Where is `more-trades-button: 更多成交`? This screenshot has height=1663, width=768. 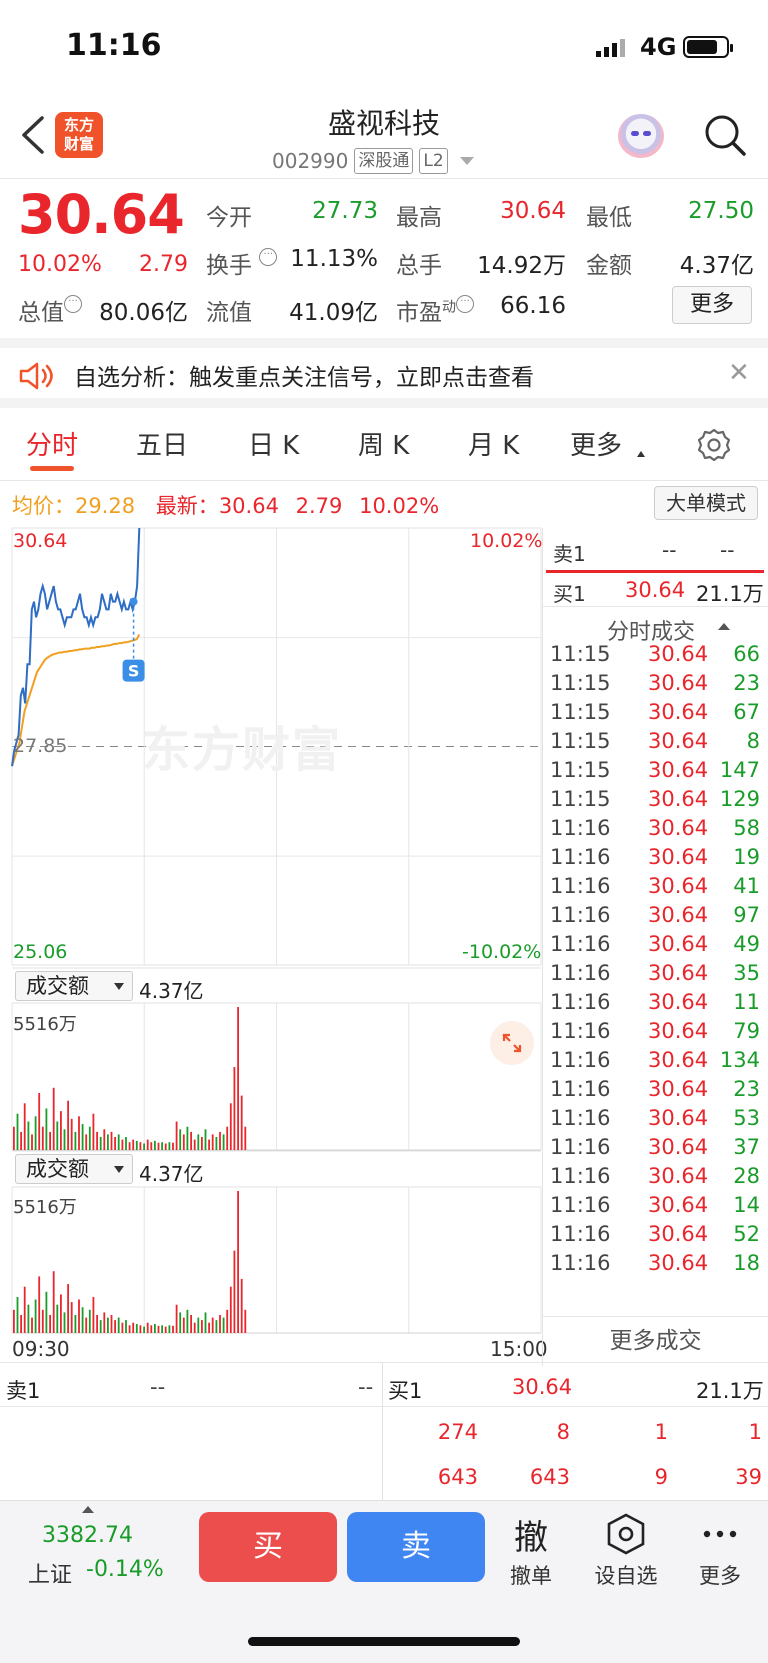
more-trades-button: 更多成交 is located at coordinates (655, 1338).